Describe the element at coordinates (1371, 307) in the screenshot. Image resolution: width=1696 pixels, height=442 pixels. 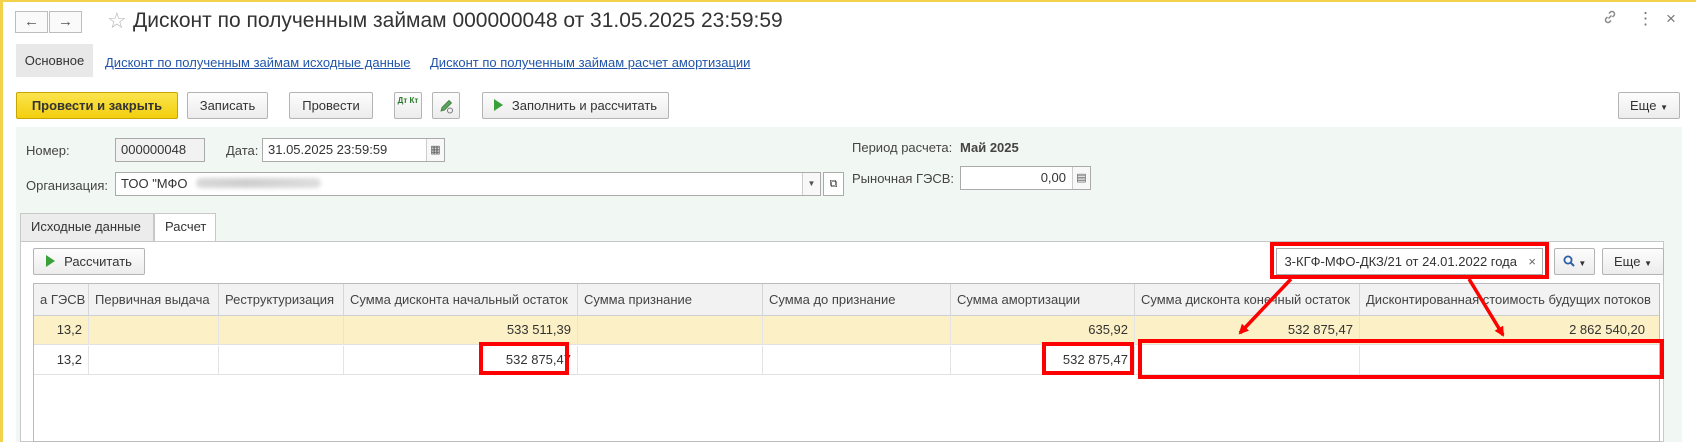
I see `annotation-arrows` at that location.